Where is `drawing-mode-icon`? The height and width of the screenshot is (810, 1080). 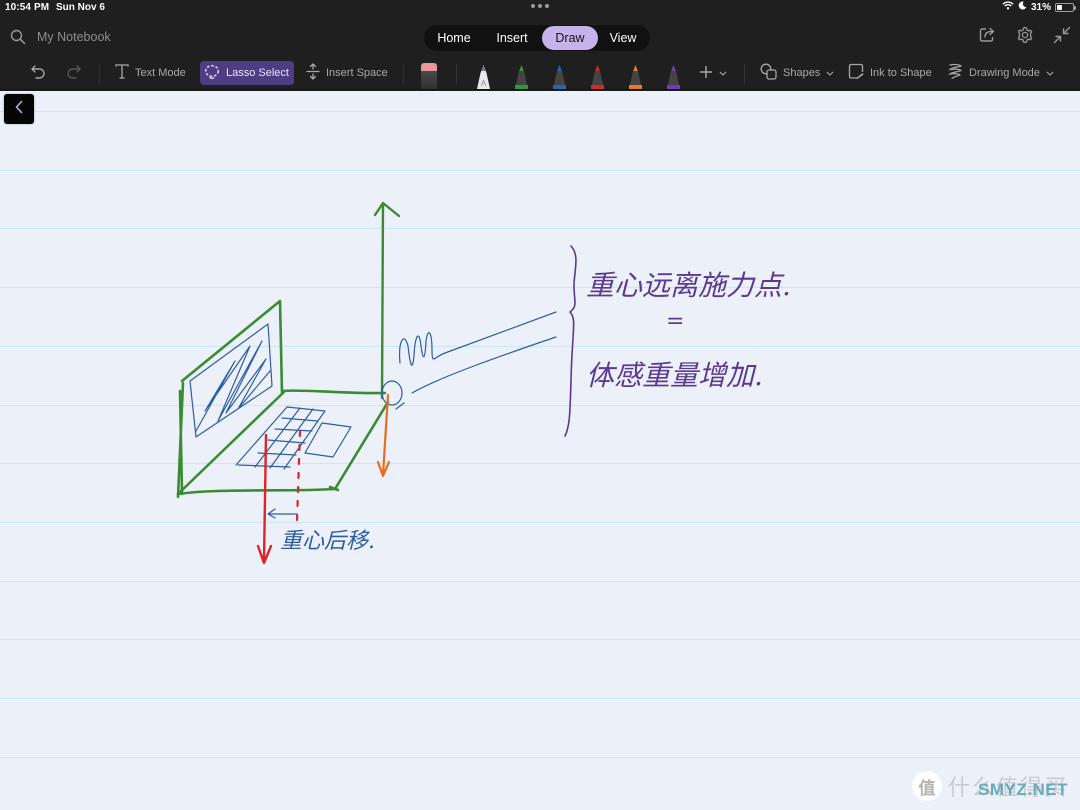
drawing-mode-icon is located at coordinates (955, 73).